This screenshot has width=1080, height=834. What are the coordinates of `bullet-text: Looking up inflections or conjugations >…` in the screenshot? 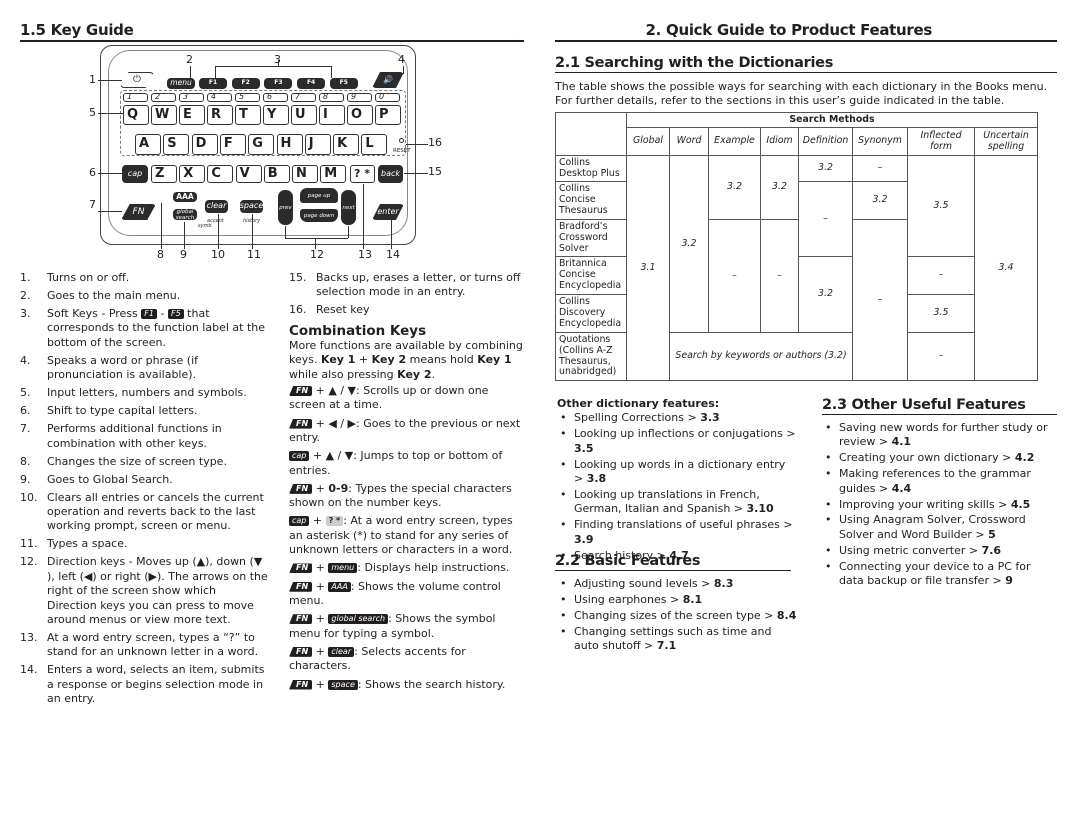 It's located at (685, 441).